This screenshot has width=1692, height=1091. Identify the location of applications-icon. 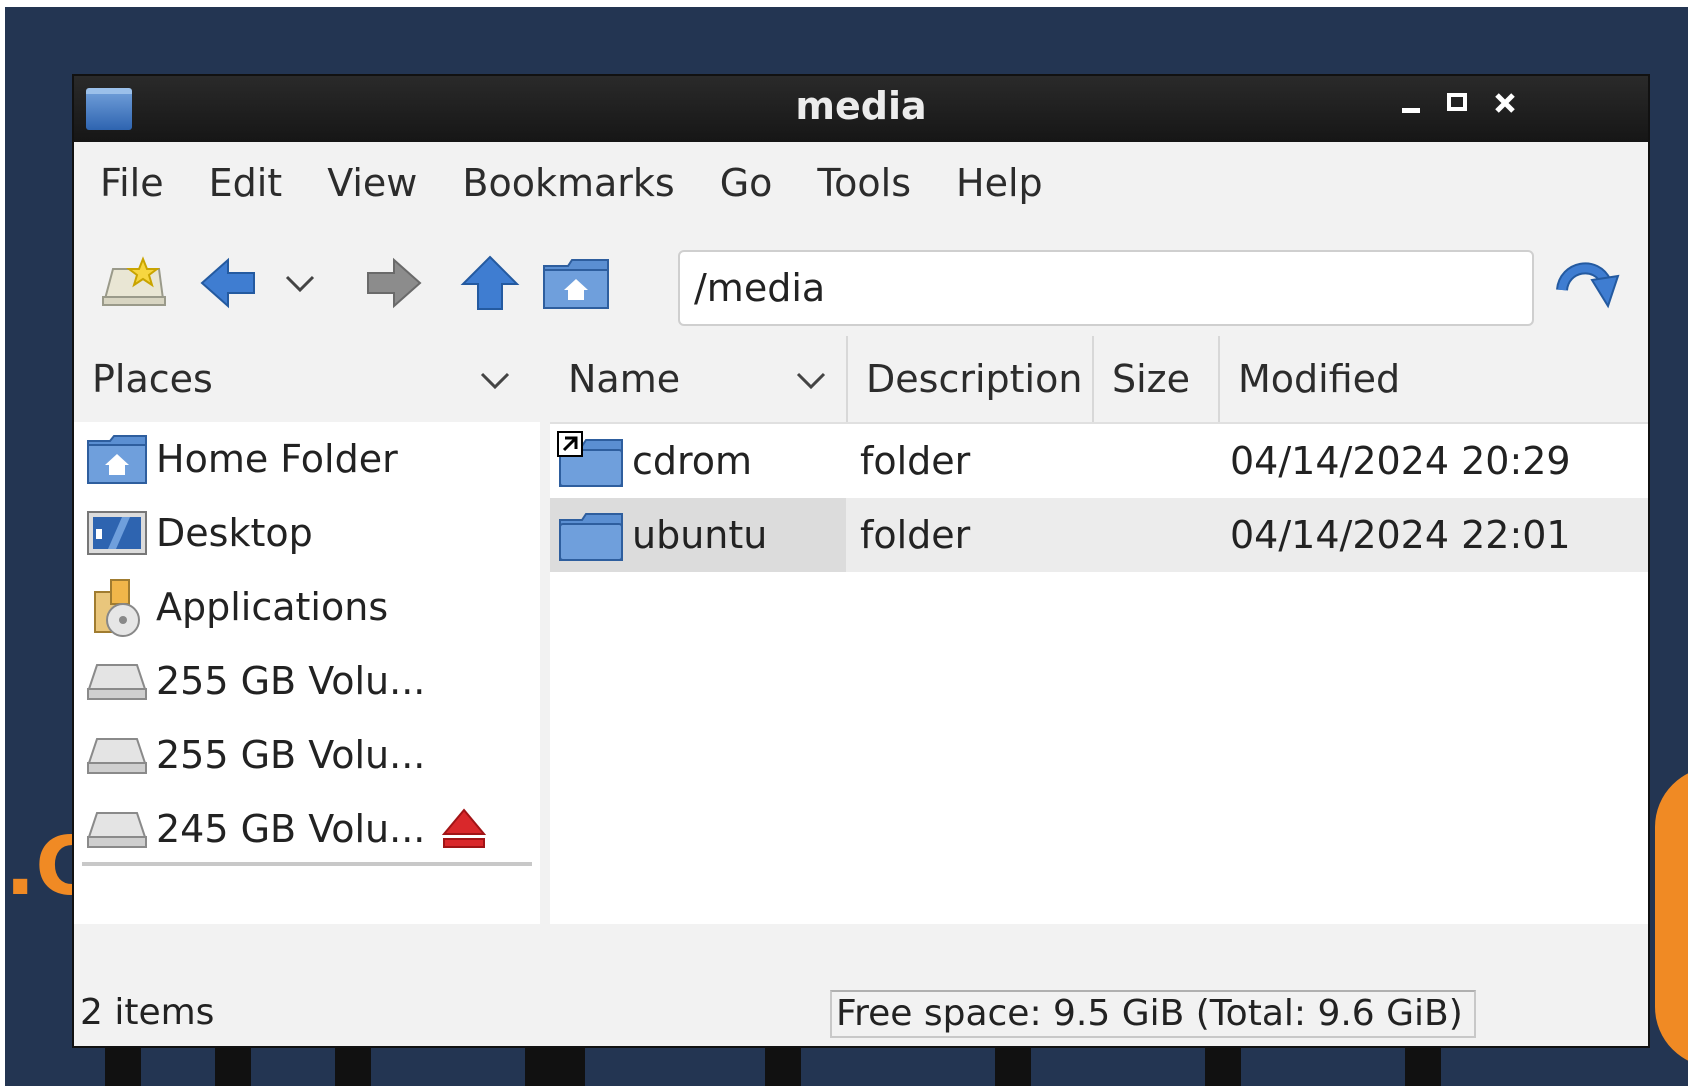
(117, 607).